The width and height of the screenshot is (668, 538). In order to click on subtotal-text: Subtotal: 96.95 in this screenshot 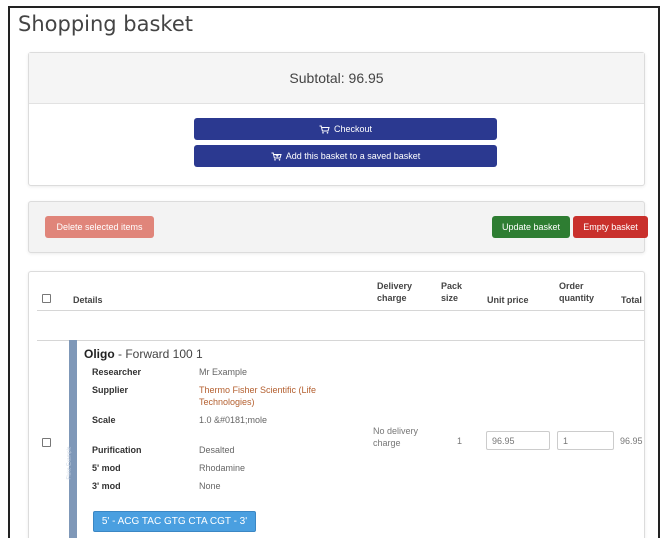, I will do `click(336, 78)`.